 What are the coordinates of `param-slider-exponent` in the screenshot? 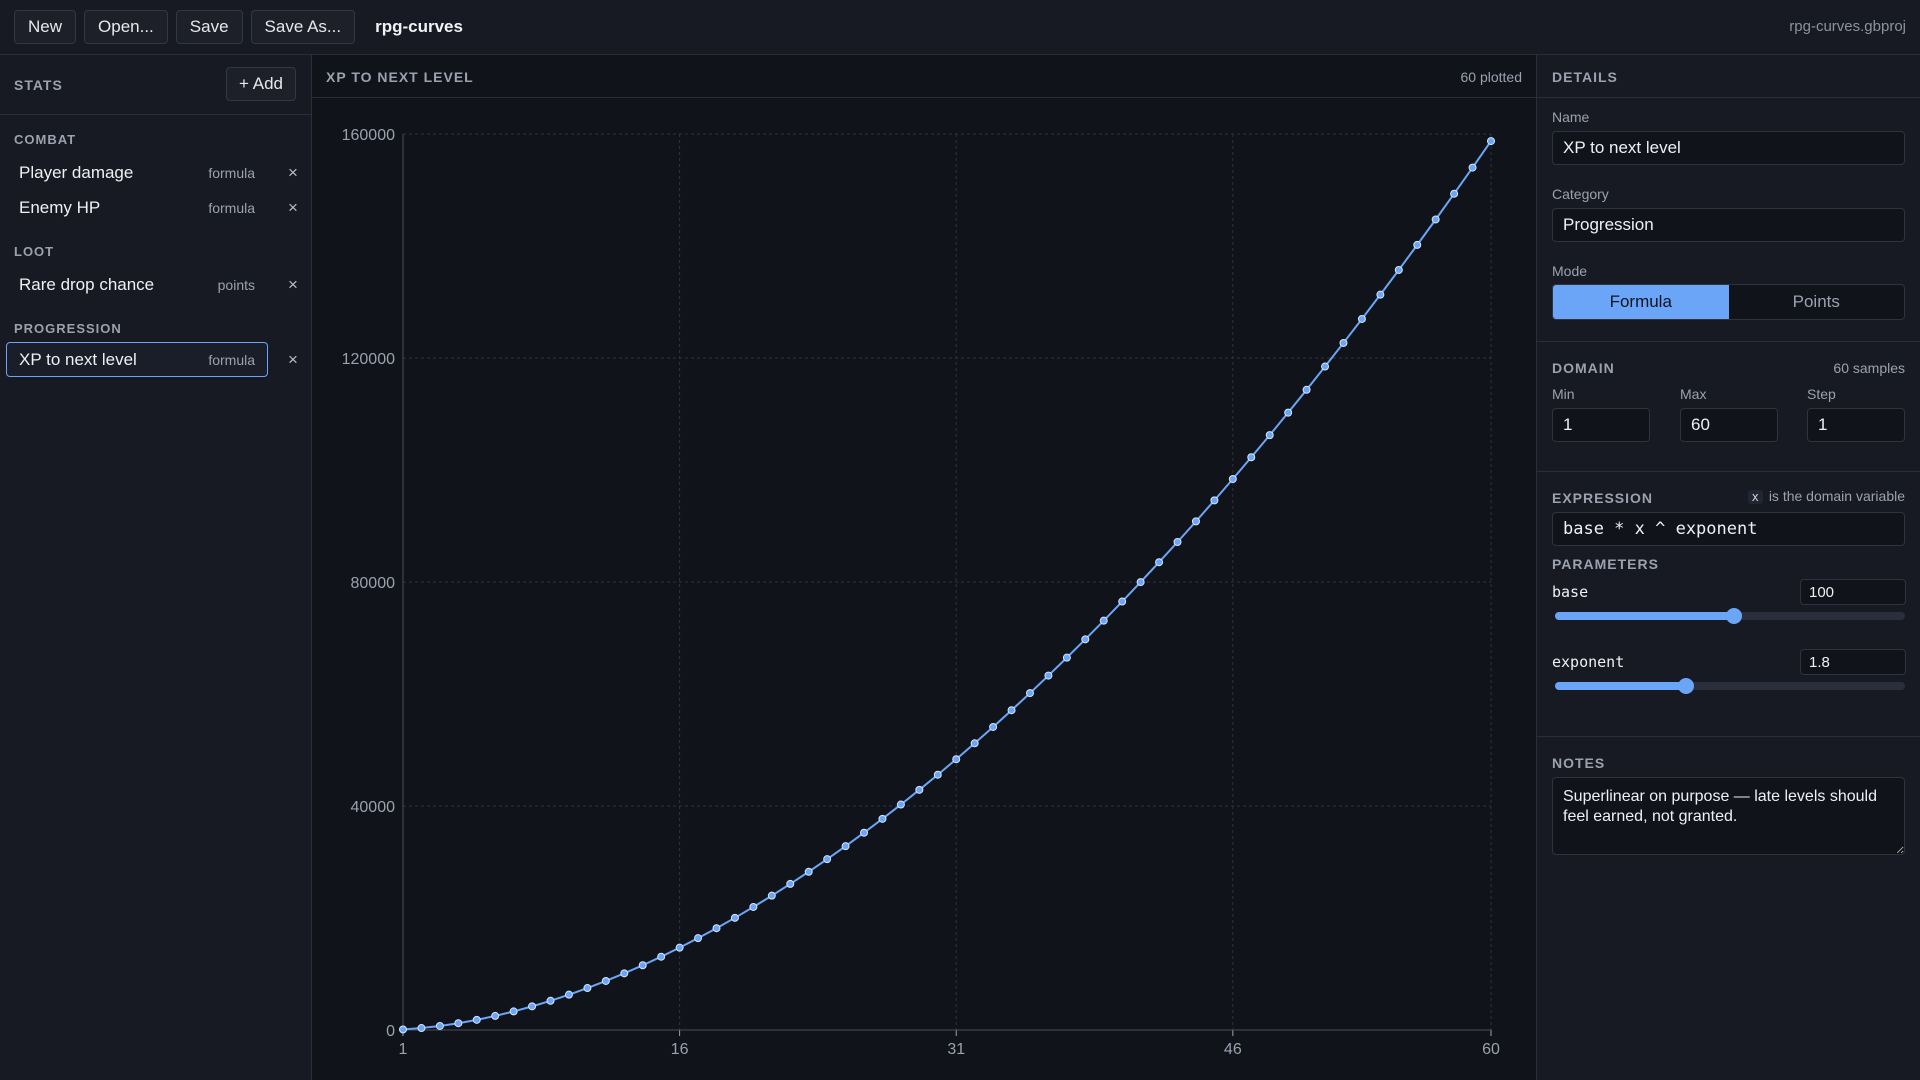 It's located at (1730, 686).